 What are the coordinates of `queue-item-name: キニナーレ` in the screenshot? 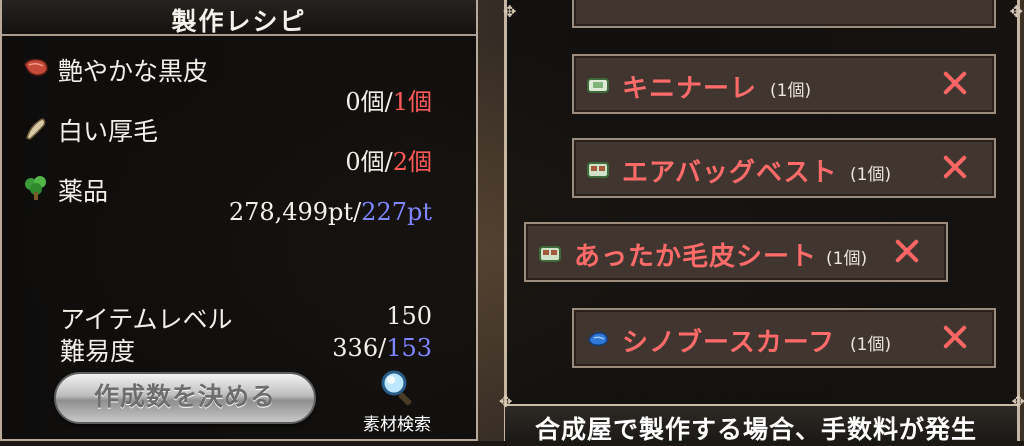 It's located at (690, 89).